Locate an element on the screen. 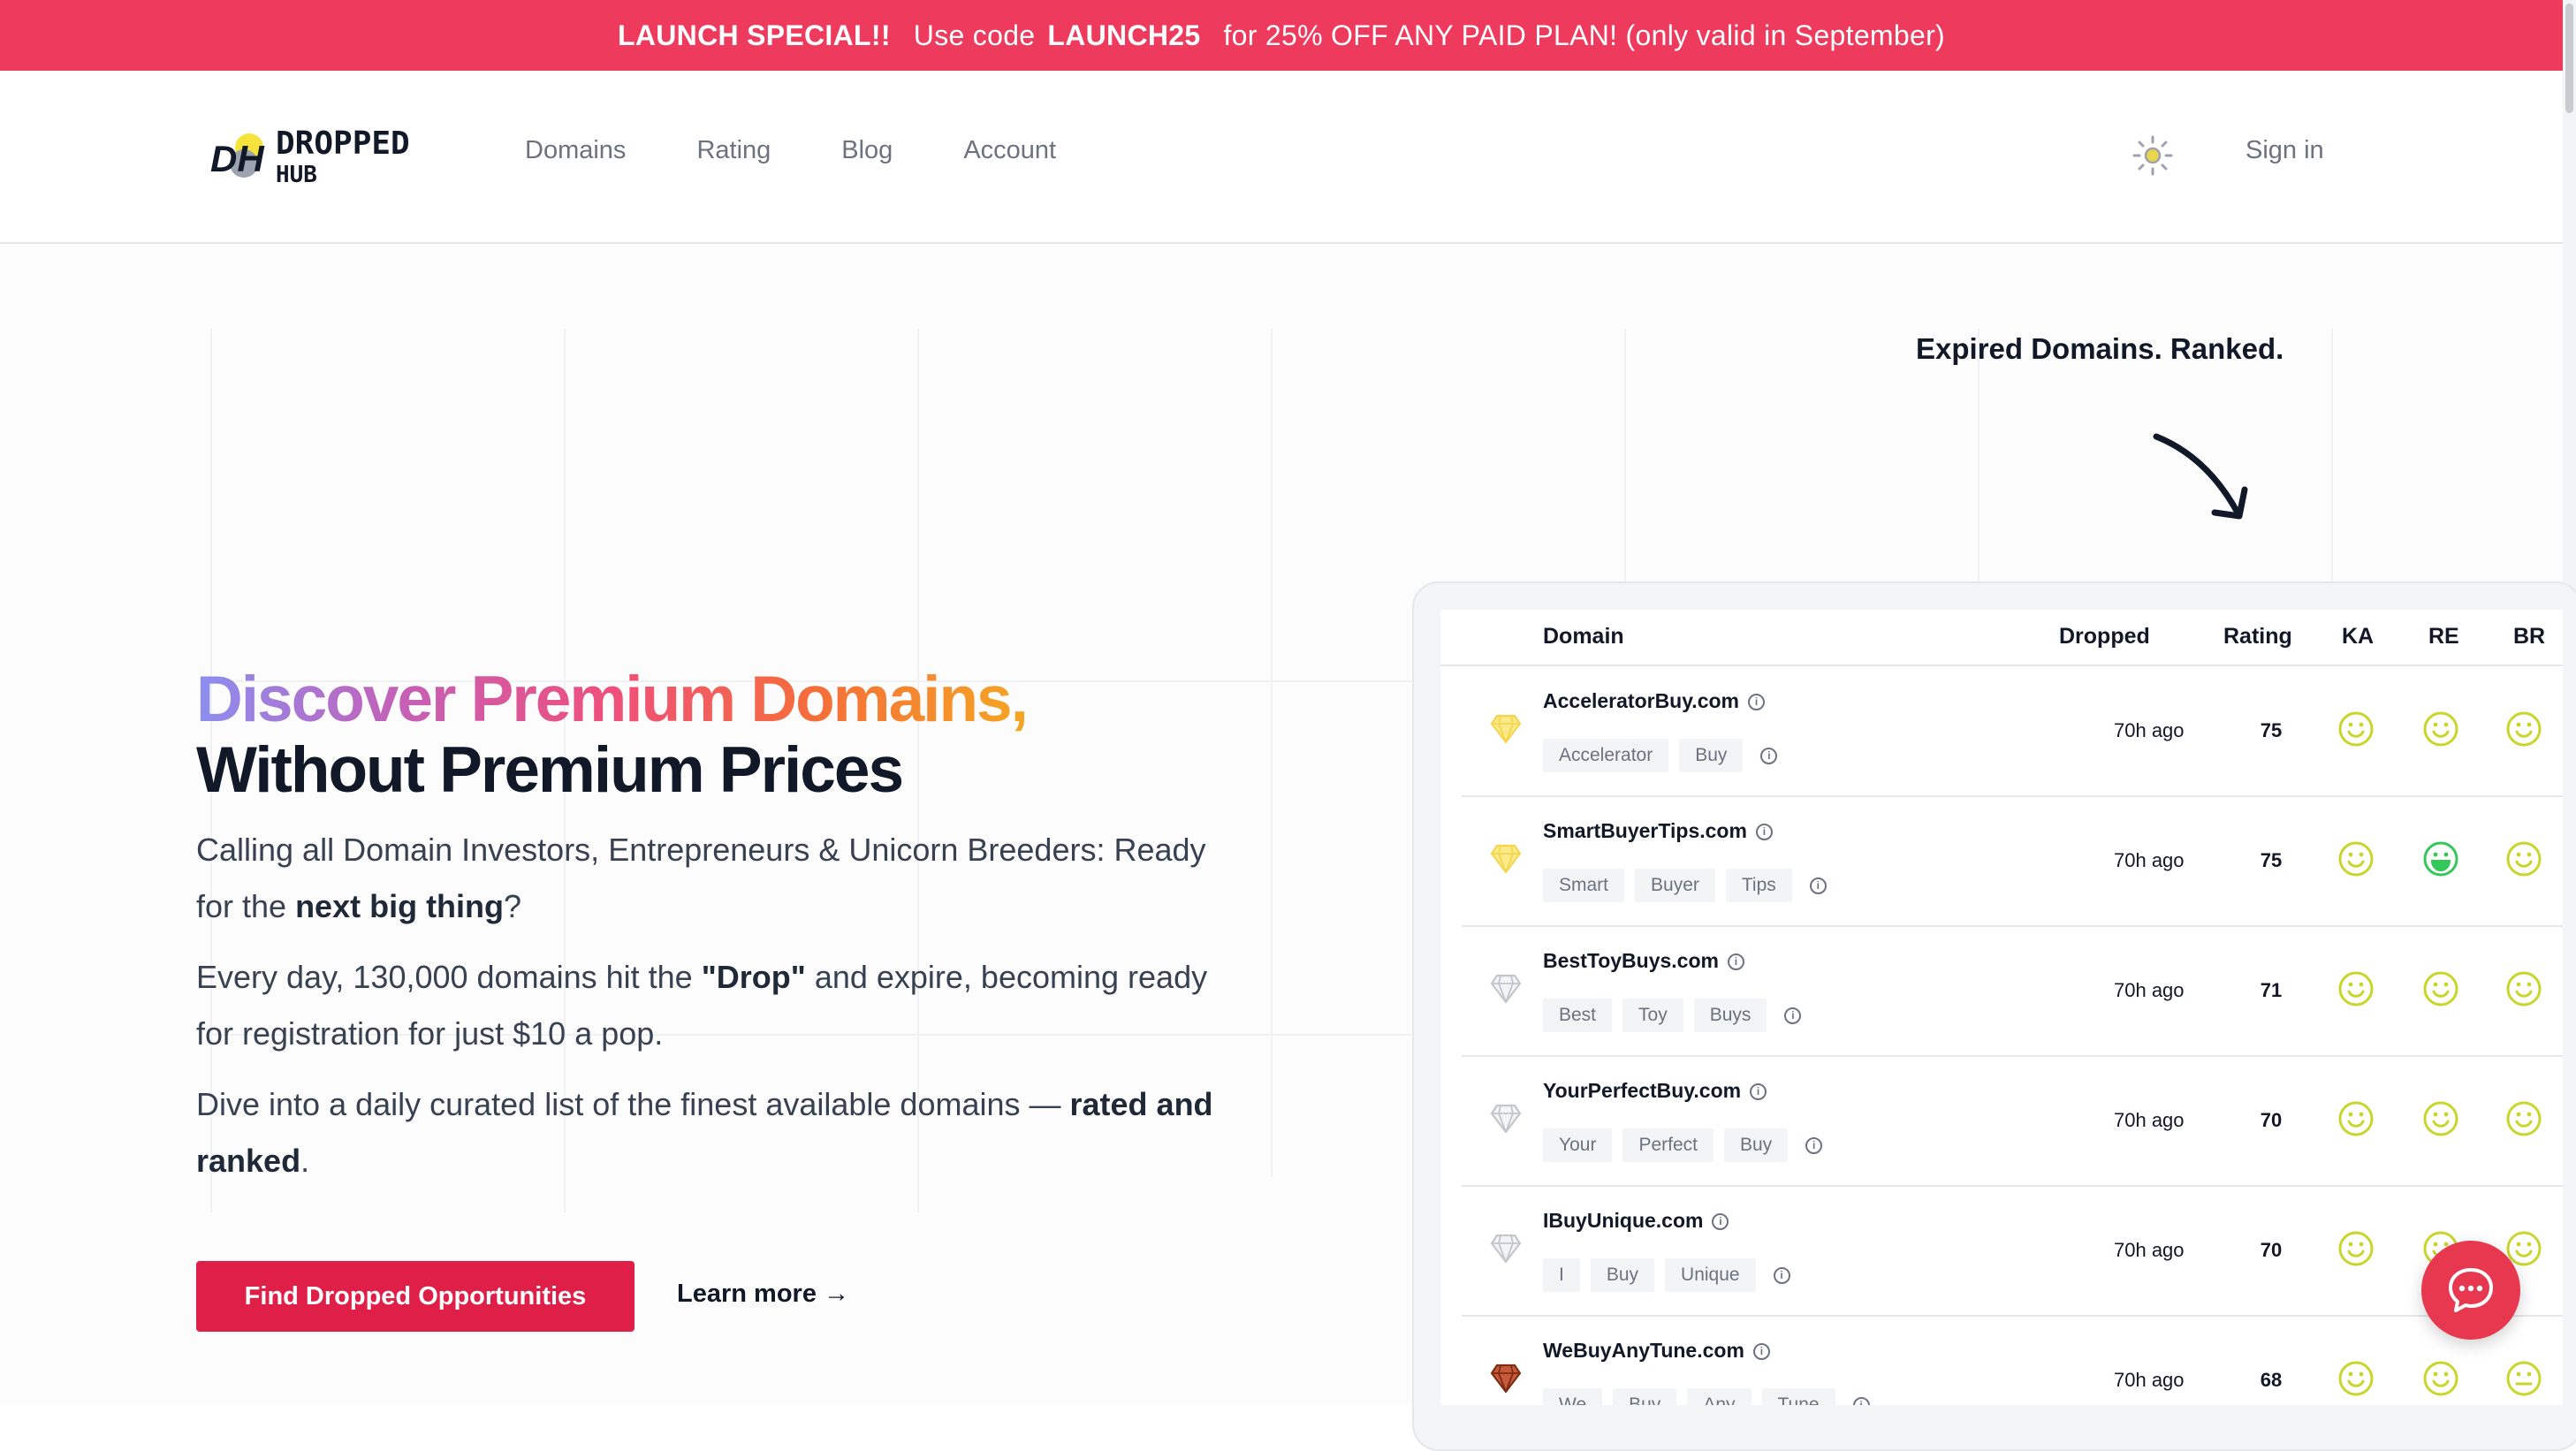 This screenshot has width=2576, height=1451. table-row: IBuyUnique.com i I Buy Unique i 70h ago 70 is located at coordinates (2012, 1252).